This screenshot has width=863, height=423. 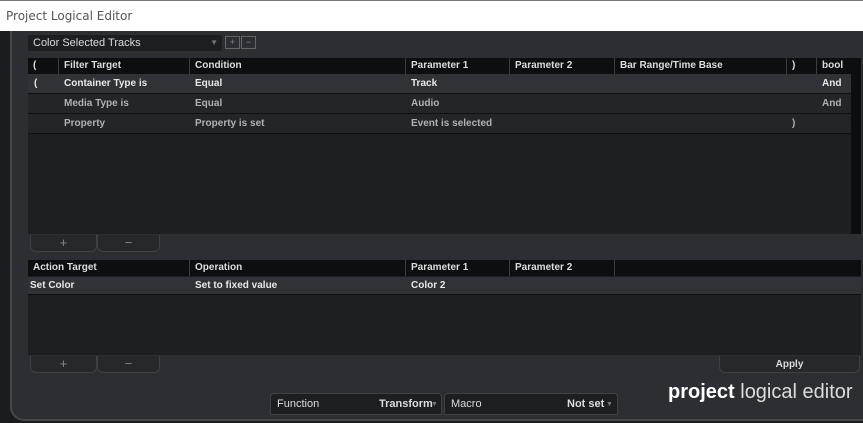 What do you see at coordinates (856, 146) in the screenshot?
I see `filter-scrollbar` at bounding box center [856, 146].